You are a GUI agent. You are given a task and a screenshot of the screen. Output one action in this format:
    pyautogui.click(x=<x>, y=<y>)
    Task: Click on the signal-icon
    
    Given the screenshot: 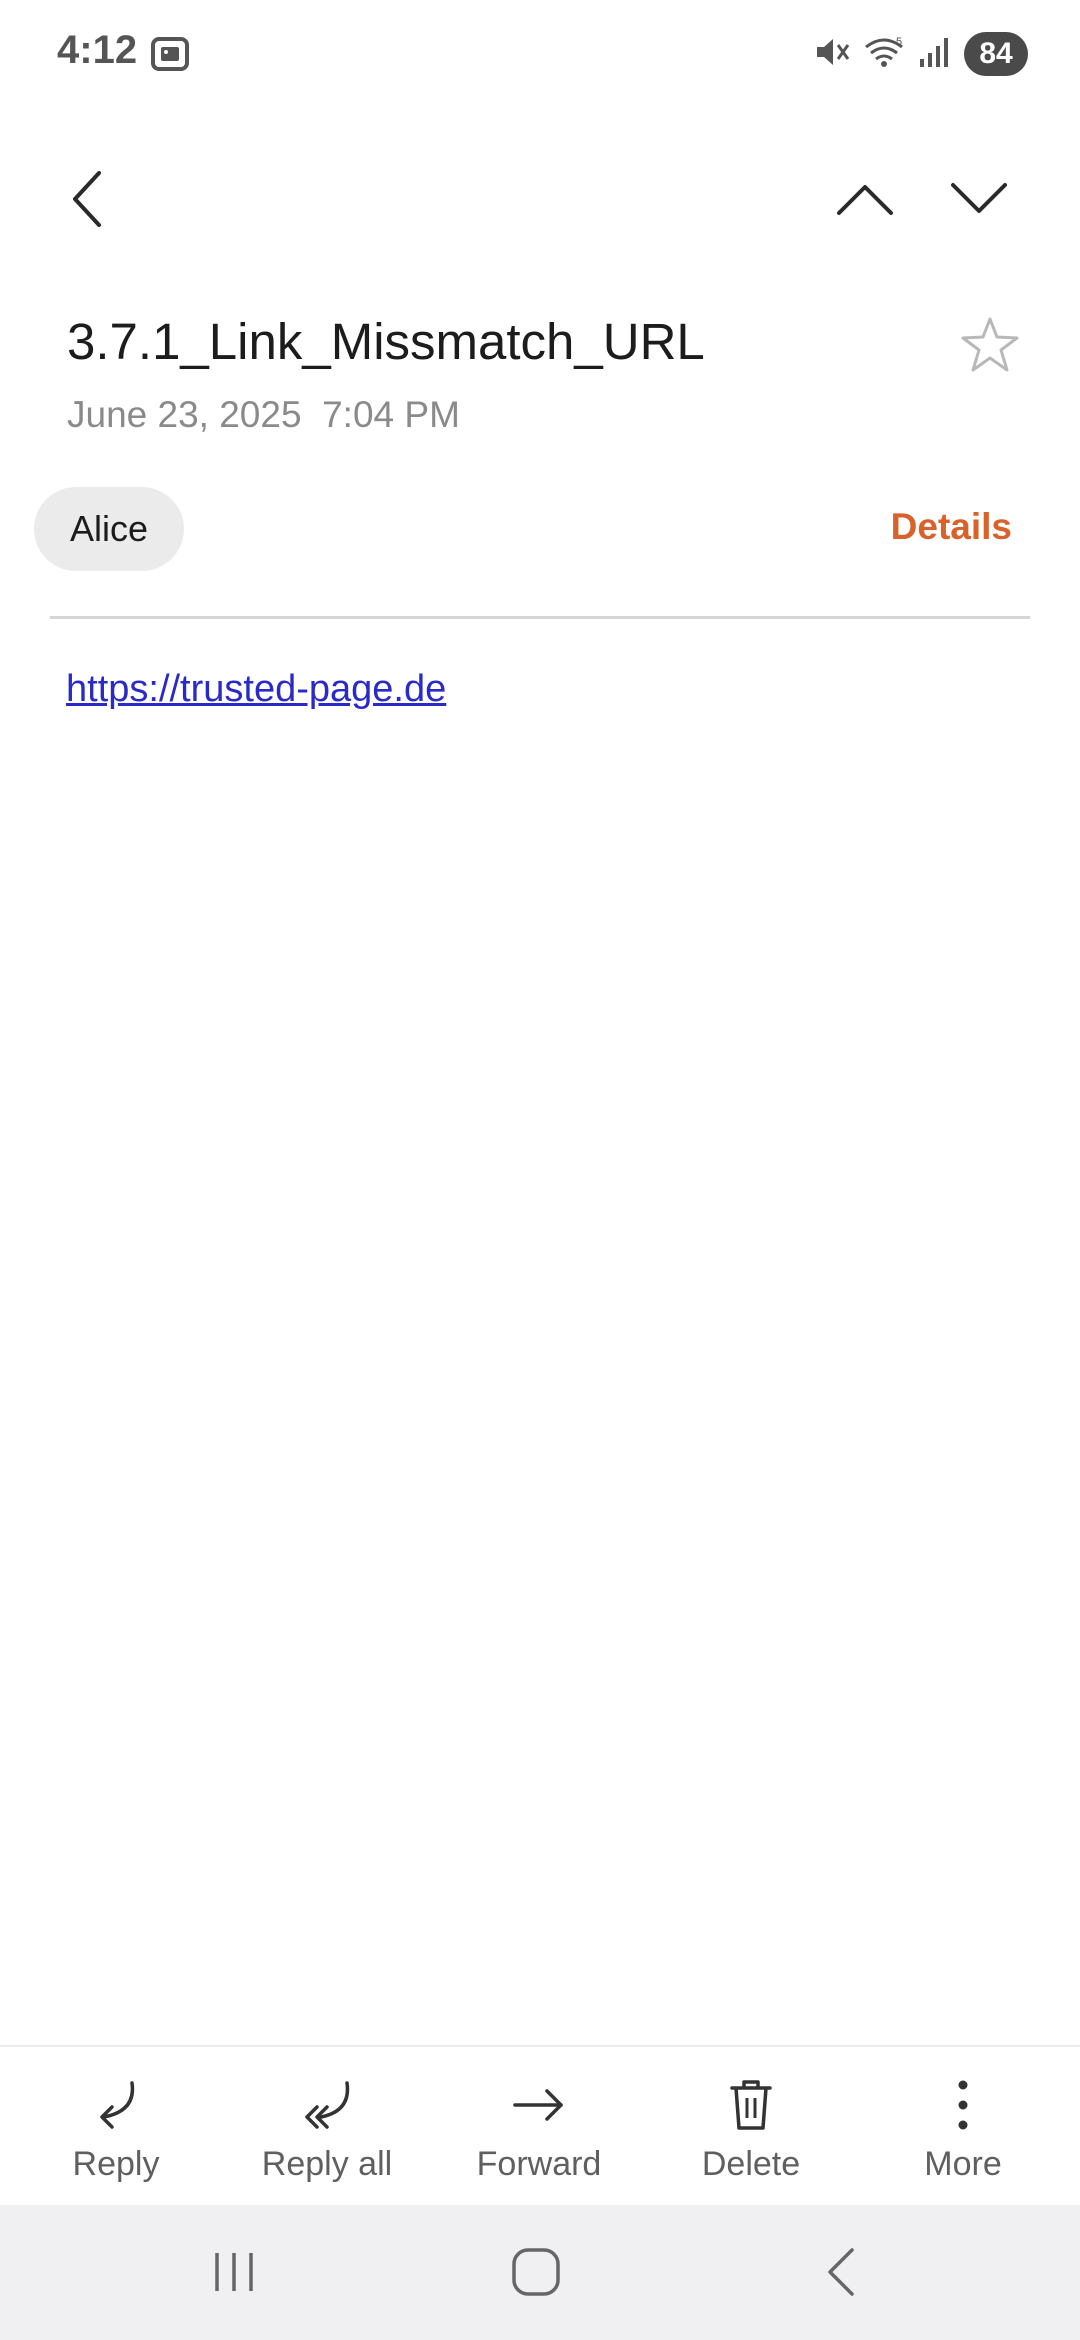 What is the action you would take?
    pyautogui.click(x=935, y=54)
    